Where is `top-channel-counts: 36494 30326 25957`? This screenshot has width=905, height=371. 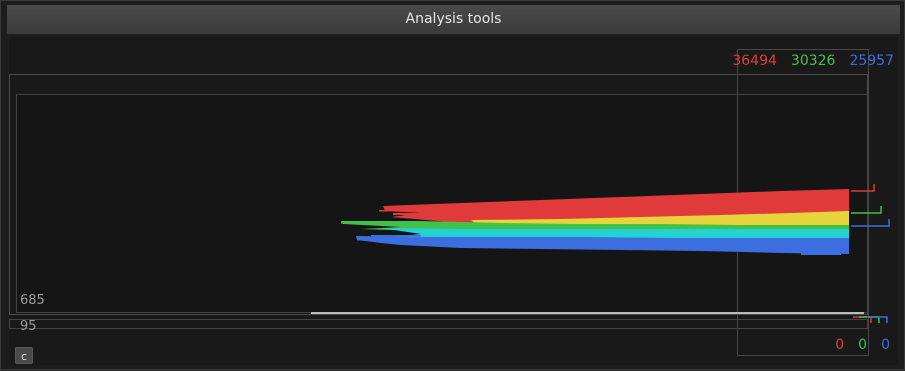
top-channel-counts: 36494 30326 25957 is located at coordinates (806, 61).